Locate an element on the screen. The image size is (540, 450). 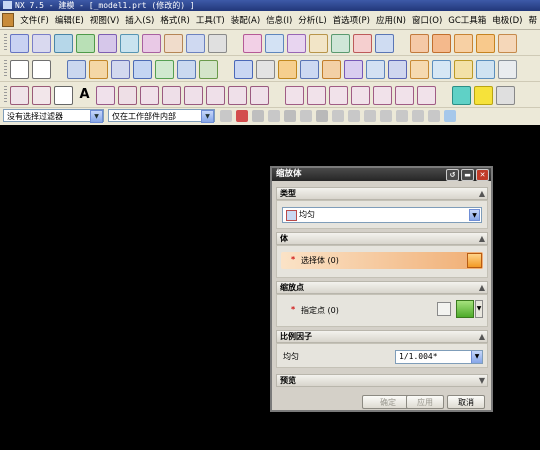
x-form-icon is located at coordinates (340, 43).